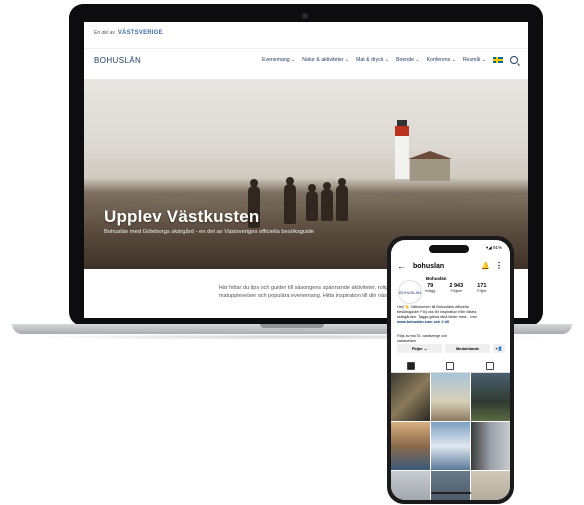  Describe the element at coordinates (451, 322) in the screenshot. I see `bio-link: www.bohuslan.com och 2 till` at that location.